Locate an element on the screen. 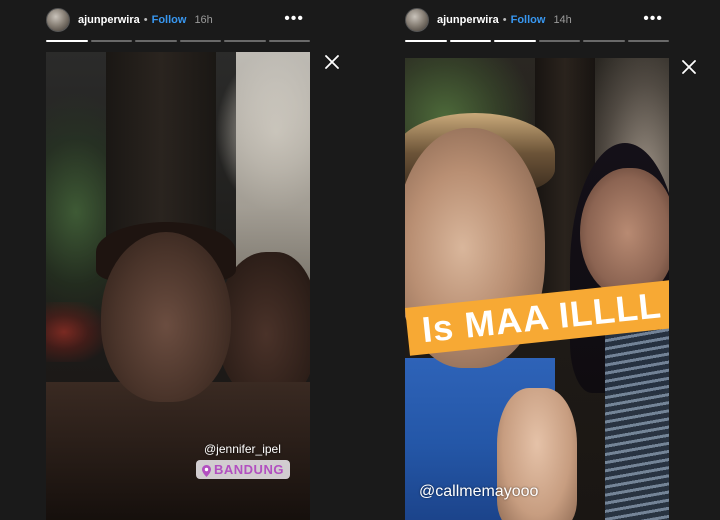 The width and height of the screenshot is (720, 520). mention-tag: @jennifer_ipel is located at coordinates (242, 449).